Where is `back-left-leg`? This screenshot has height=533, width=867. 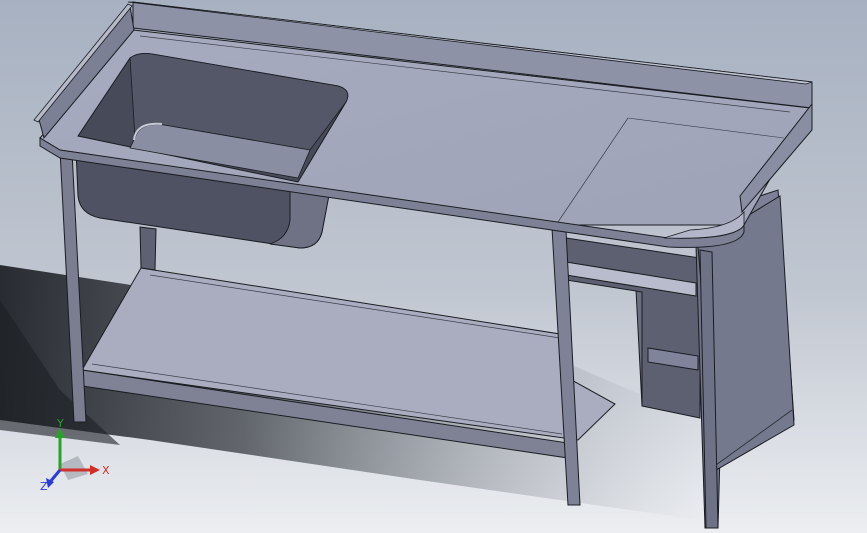 back-left-leg is located at coordinates (148, 248).